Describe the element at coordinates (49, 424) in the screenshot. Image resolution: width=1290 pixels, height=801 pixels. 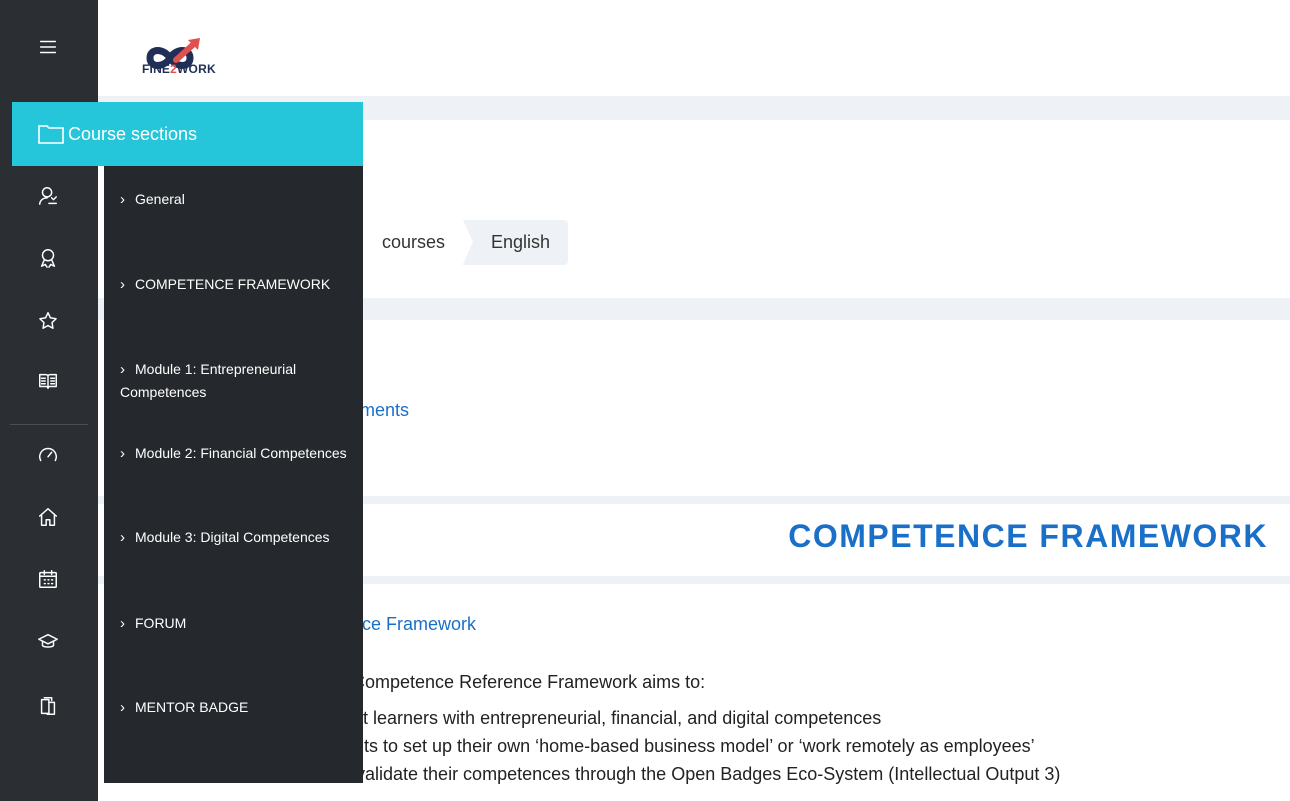
I see `rail-divider` at that location.